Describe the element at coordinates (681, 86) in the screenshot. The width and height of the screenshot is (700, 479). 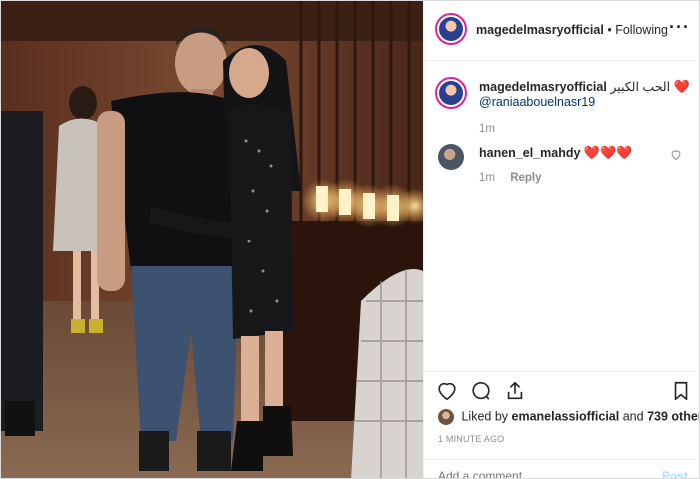
I see `heart-emoji-icon: ❤️` at that location.